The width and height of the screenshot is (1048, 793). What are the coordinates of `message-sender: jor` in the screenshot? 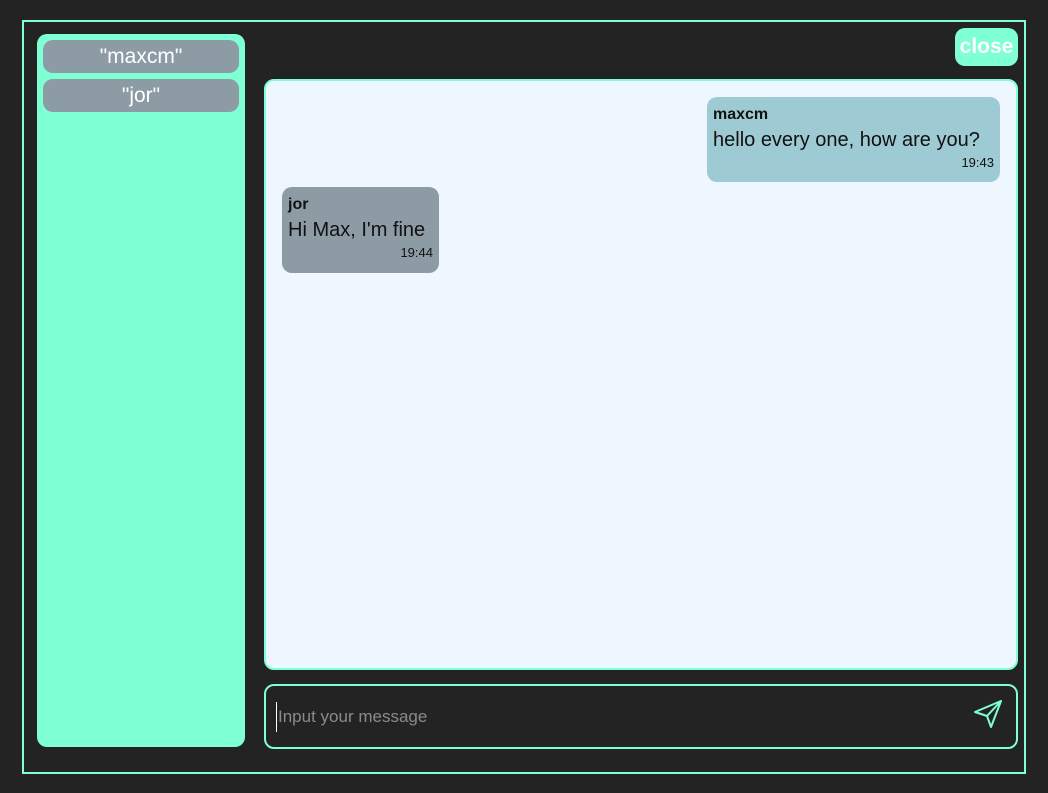 It's located at (298, 204).